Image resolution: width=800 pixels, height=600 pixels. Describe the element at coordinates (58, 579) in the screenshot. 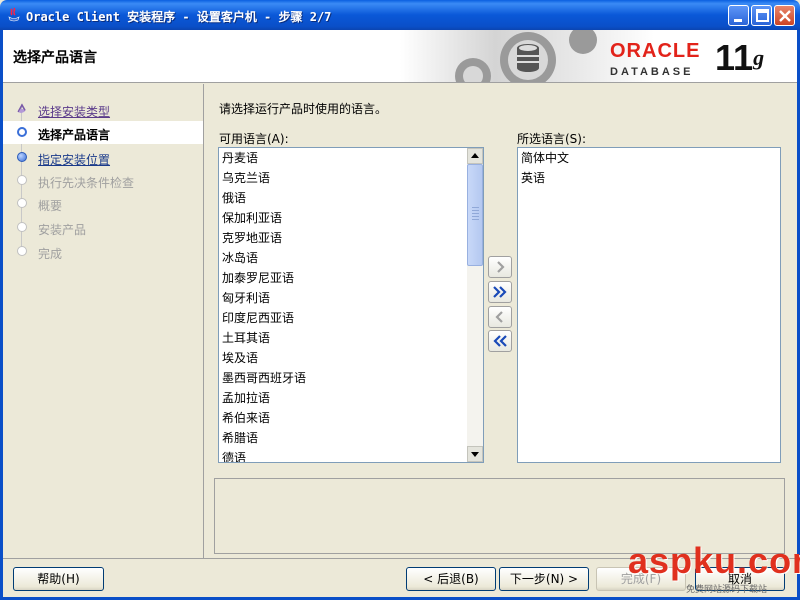

I see `help-button: 帮助(H)` at that location.